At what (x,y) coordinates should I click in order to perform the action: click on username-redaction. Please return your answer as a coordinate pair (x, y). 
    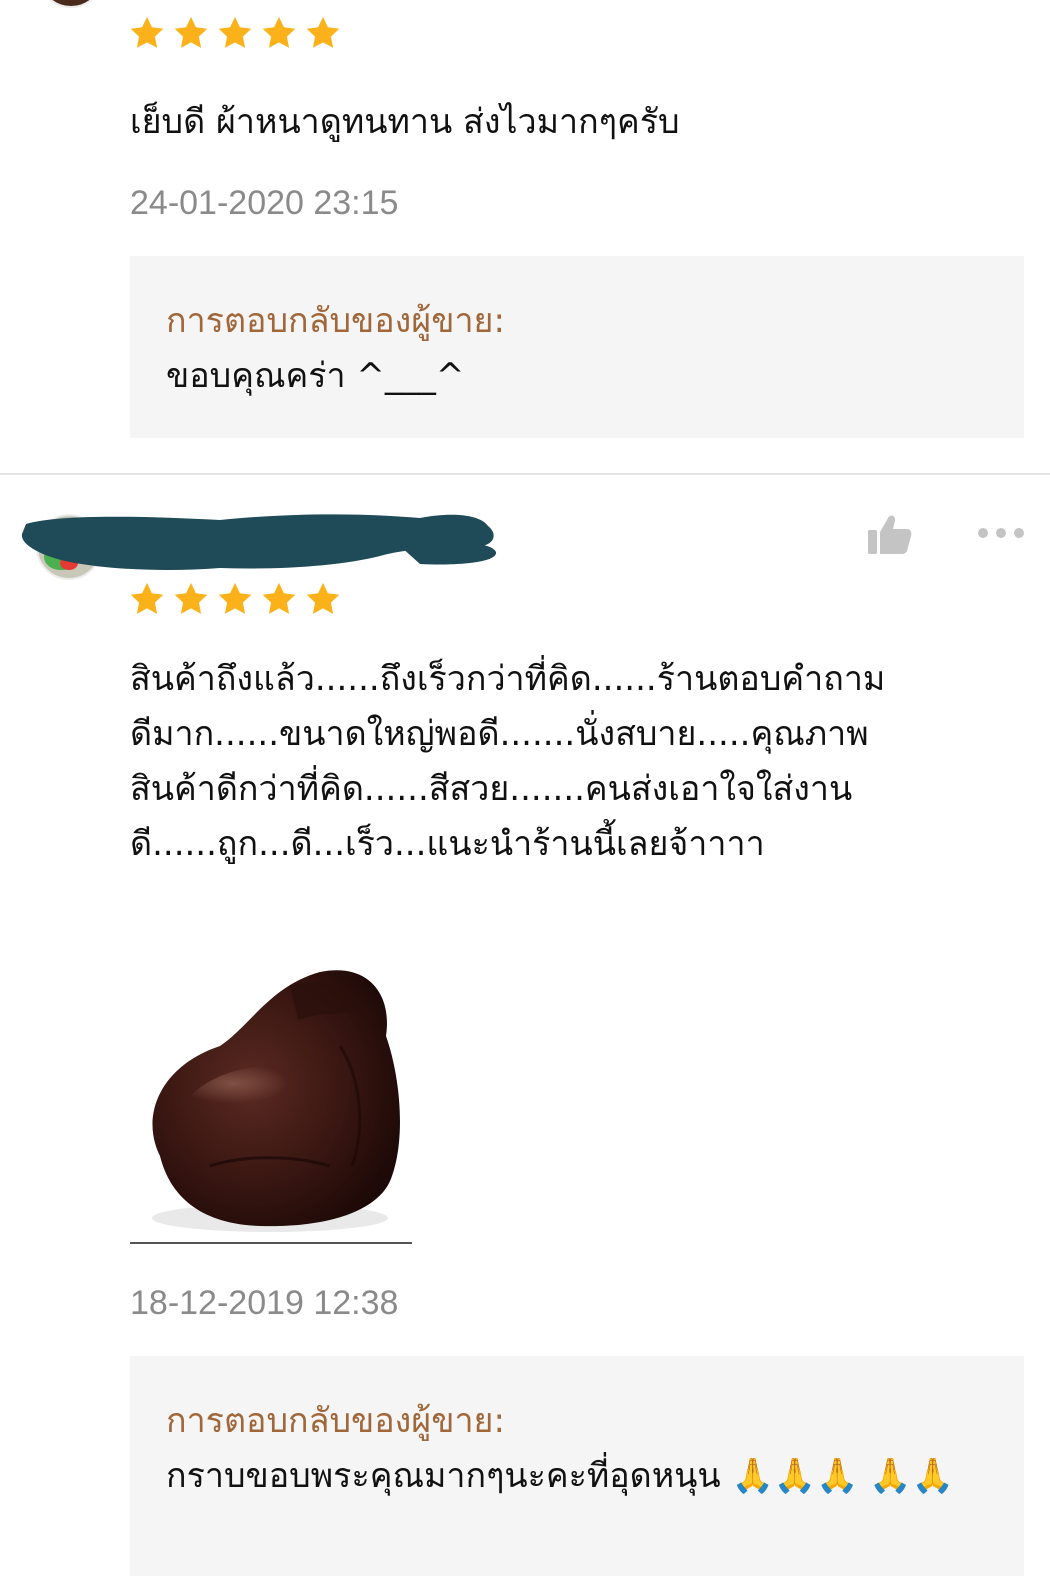
    Looking at the image, I should click on (259, 542).